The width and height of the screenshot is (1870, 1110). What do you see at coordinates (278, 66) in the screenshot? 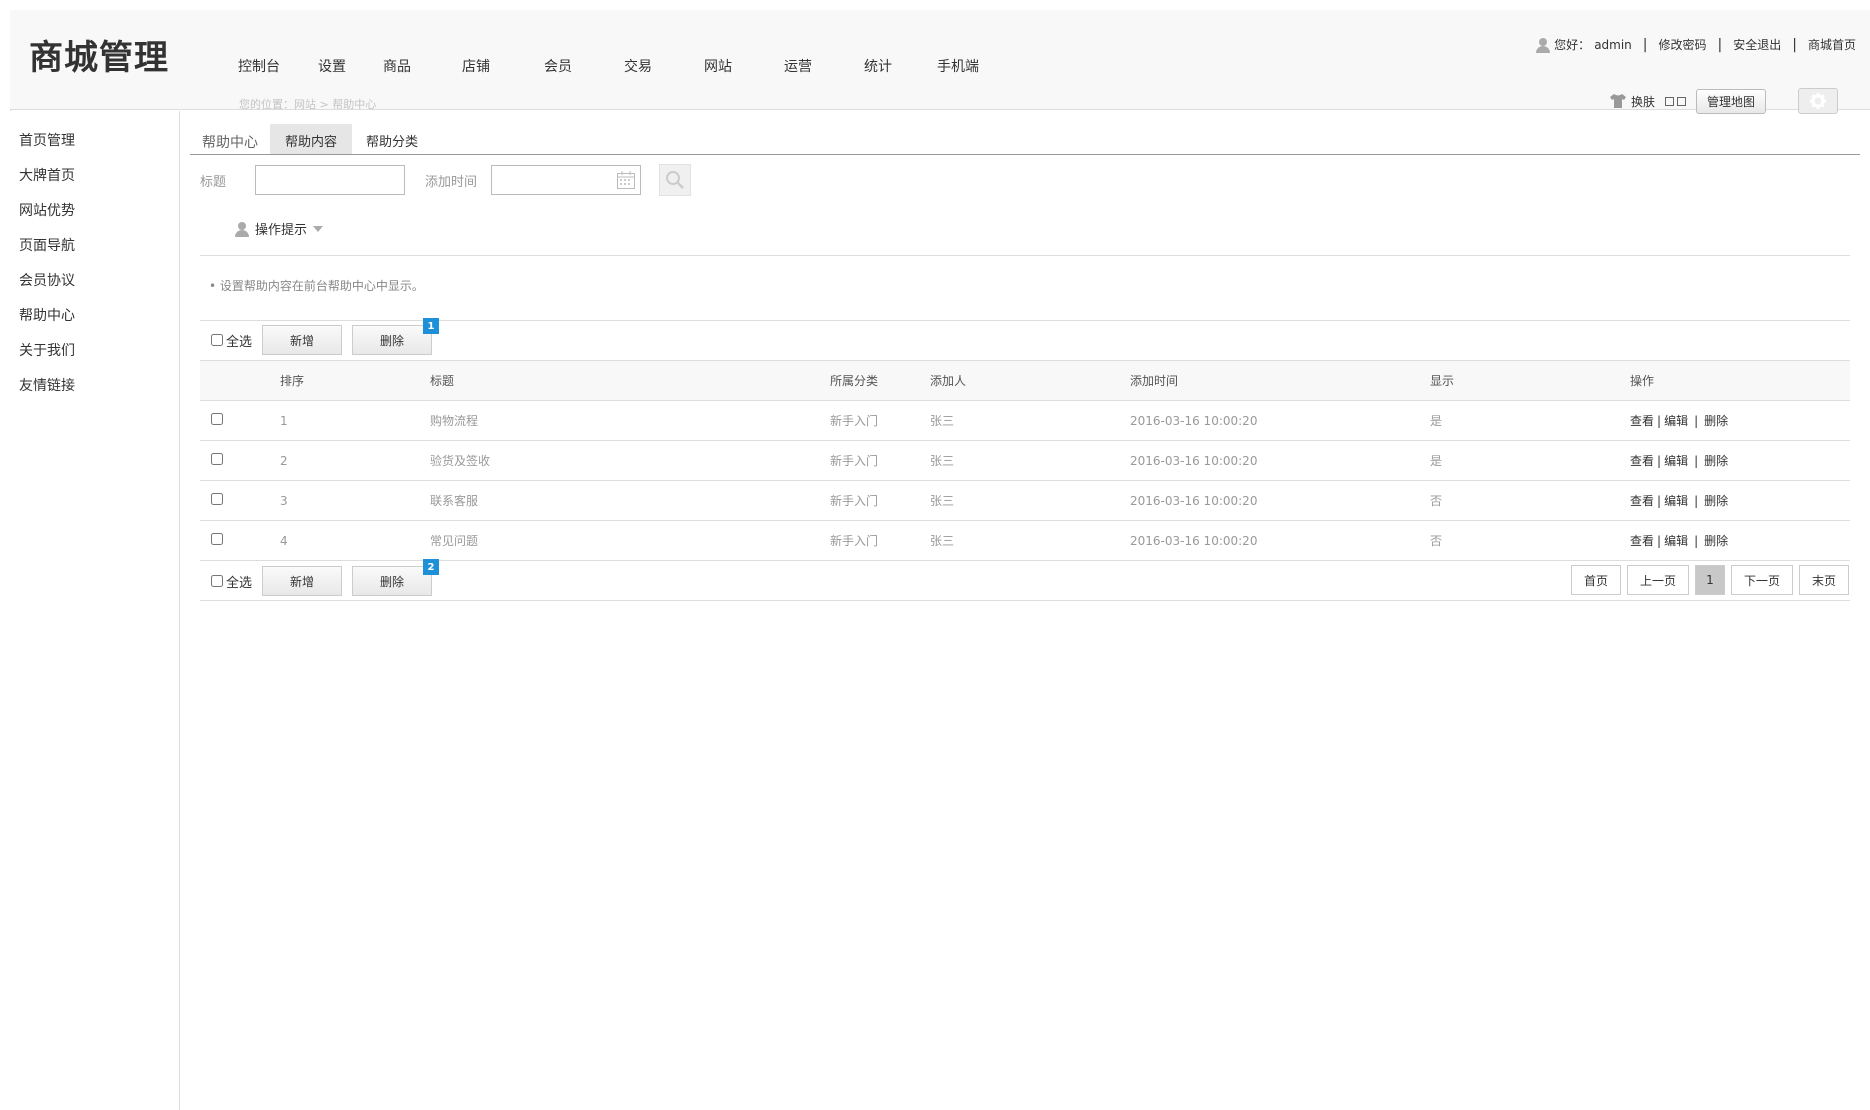
I see `nav-dashboard: 控制台` at bounding box center [278, 66].